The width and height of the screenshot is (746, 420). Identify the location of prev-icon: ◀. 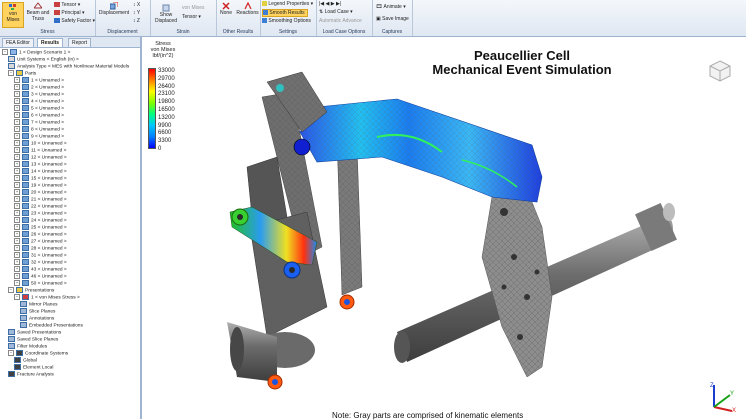
(328, 4).